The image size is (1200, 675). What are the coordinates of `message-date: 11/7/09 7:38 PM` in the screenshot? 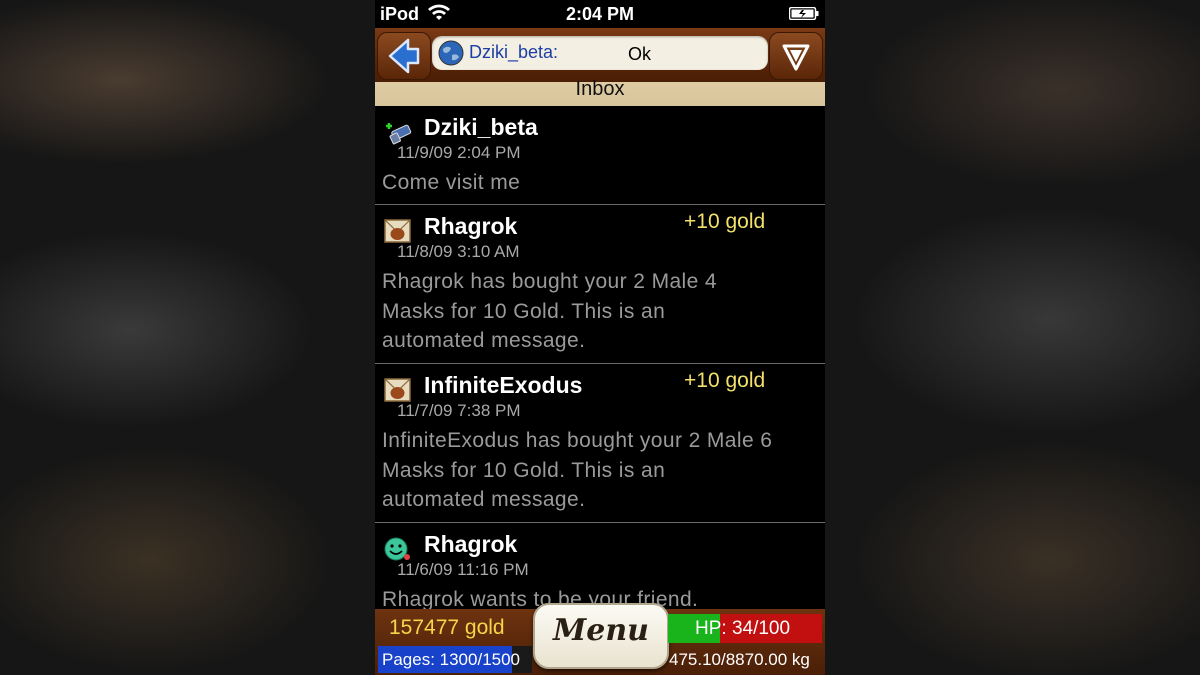 It's located at (459, 410).